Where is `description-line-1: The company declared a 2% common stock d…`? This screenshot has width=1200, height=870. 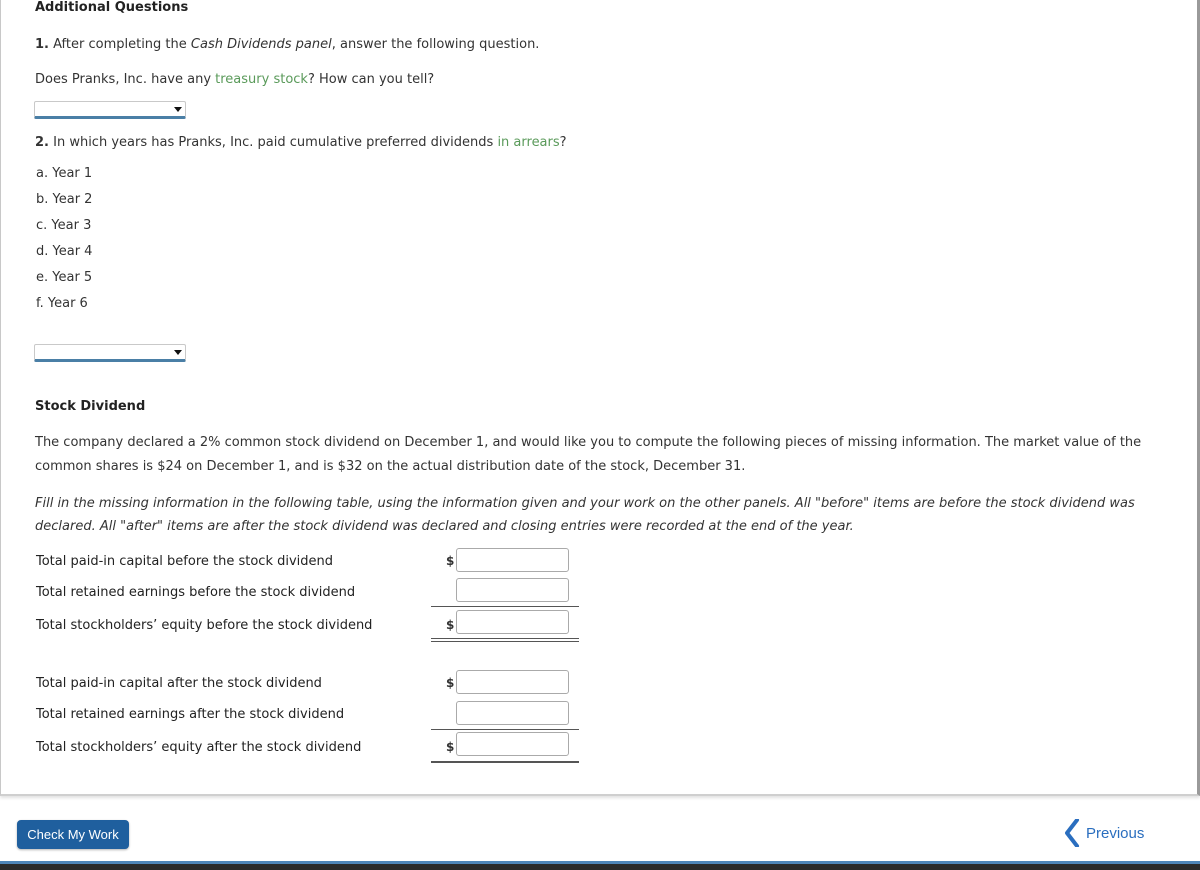 description-line-1: The company declared a 2% common stock d… is located at coordinates (588, 442).